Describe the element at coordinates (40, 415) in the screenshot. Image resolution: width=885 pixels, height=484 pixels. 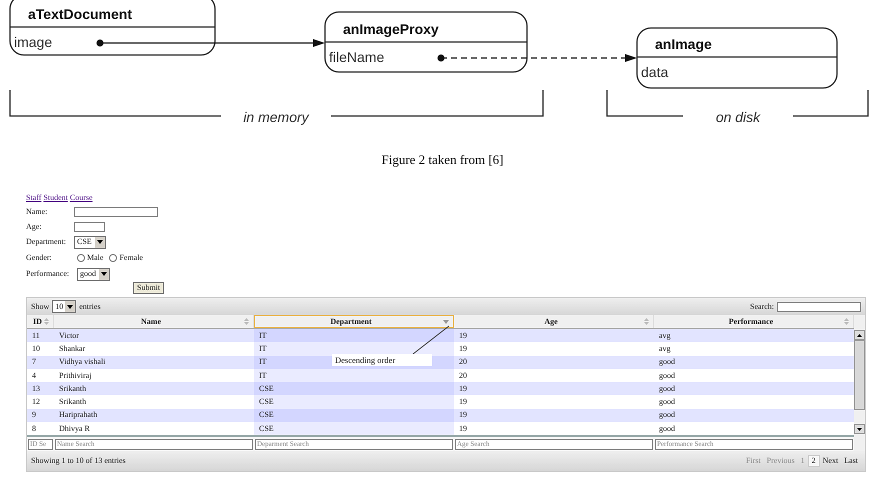
I see `table-cell: 9` at that location.